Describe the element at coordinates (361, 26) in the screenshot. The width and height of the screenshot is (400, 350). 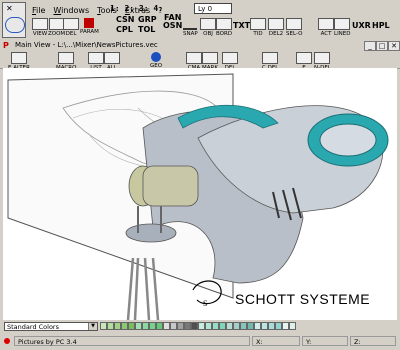
I see `uxr-button: UXR` at that location.